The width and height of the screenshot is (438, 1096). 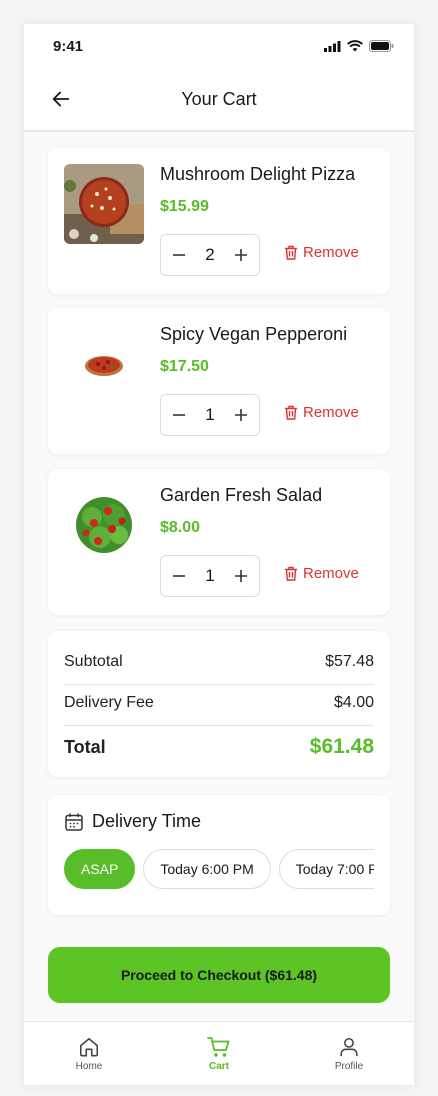 I want to click on back-arrow-icon, so click(x=61, y=99).